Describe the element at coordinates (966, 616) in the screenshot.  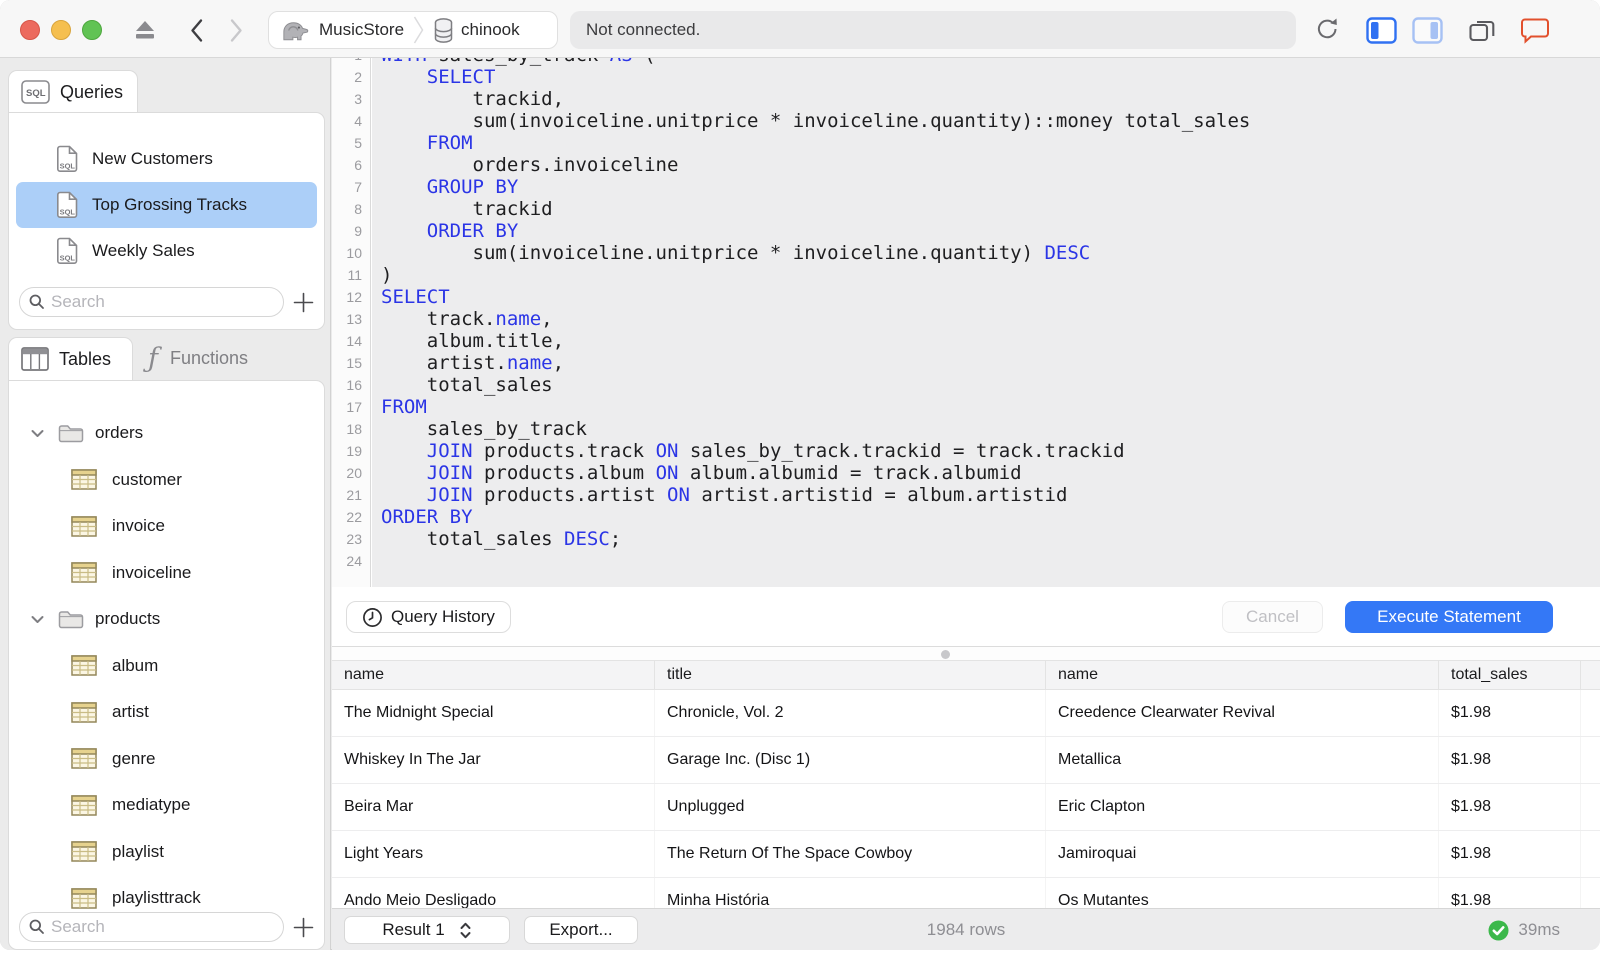
I see `editor-action-bar: Query History Cancel Execute Statement` at that location.